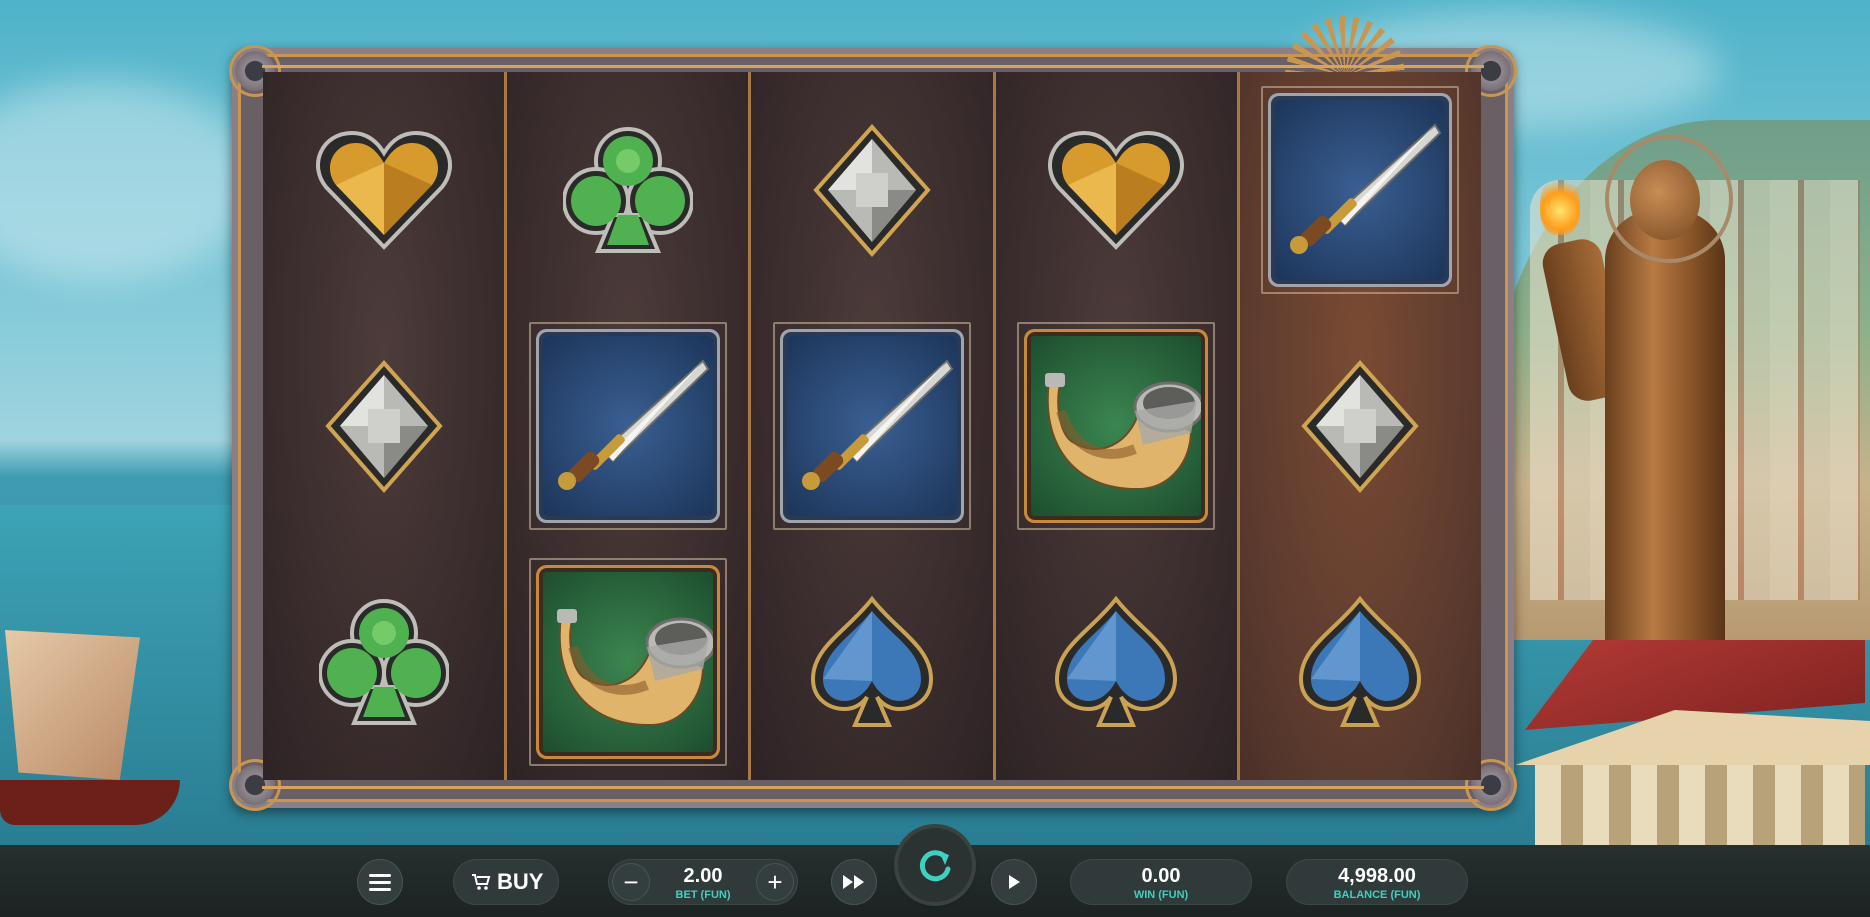  I want to click on win-display: 0.00 WIN (FUN), so click(1161, 882).